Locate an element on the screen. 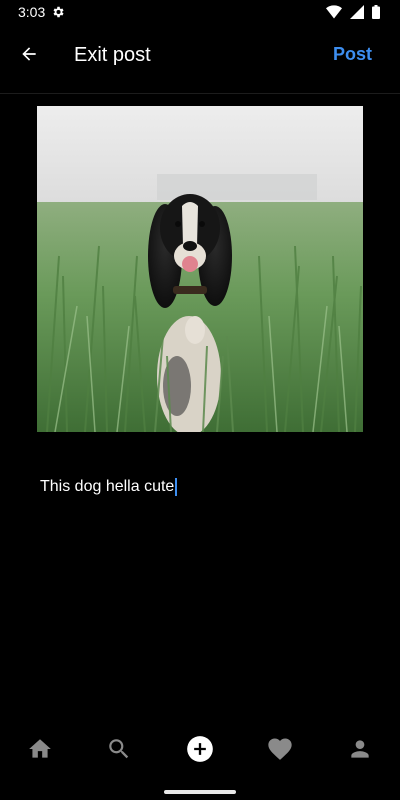  wifi-icon is located at coordinates (334, 12).